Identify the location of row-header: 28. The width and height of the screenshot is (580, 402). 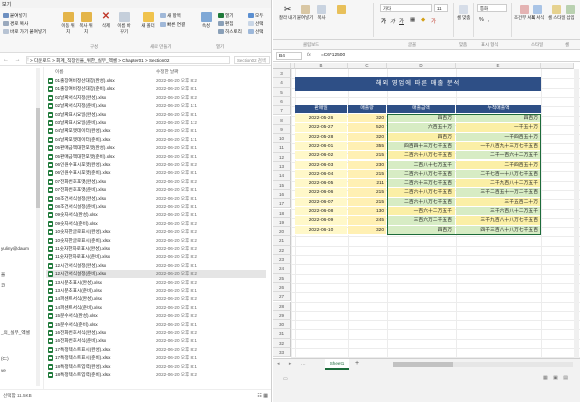
(282, 306).